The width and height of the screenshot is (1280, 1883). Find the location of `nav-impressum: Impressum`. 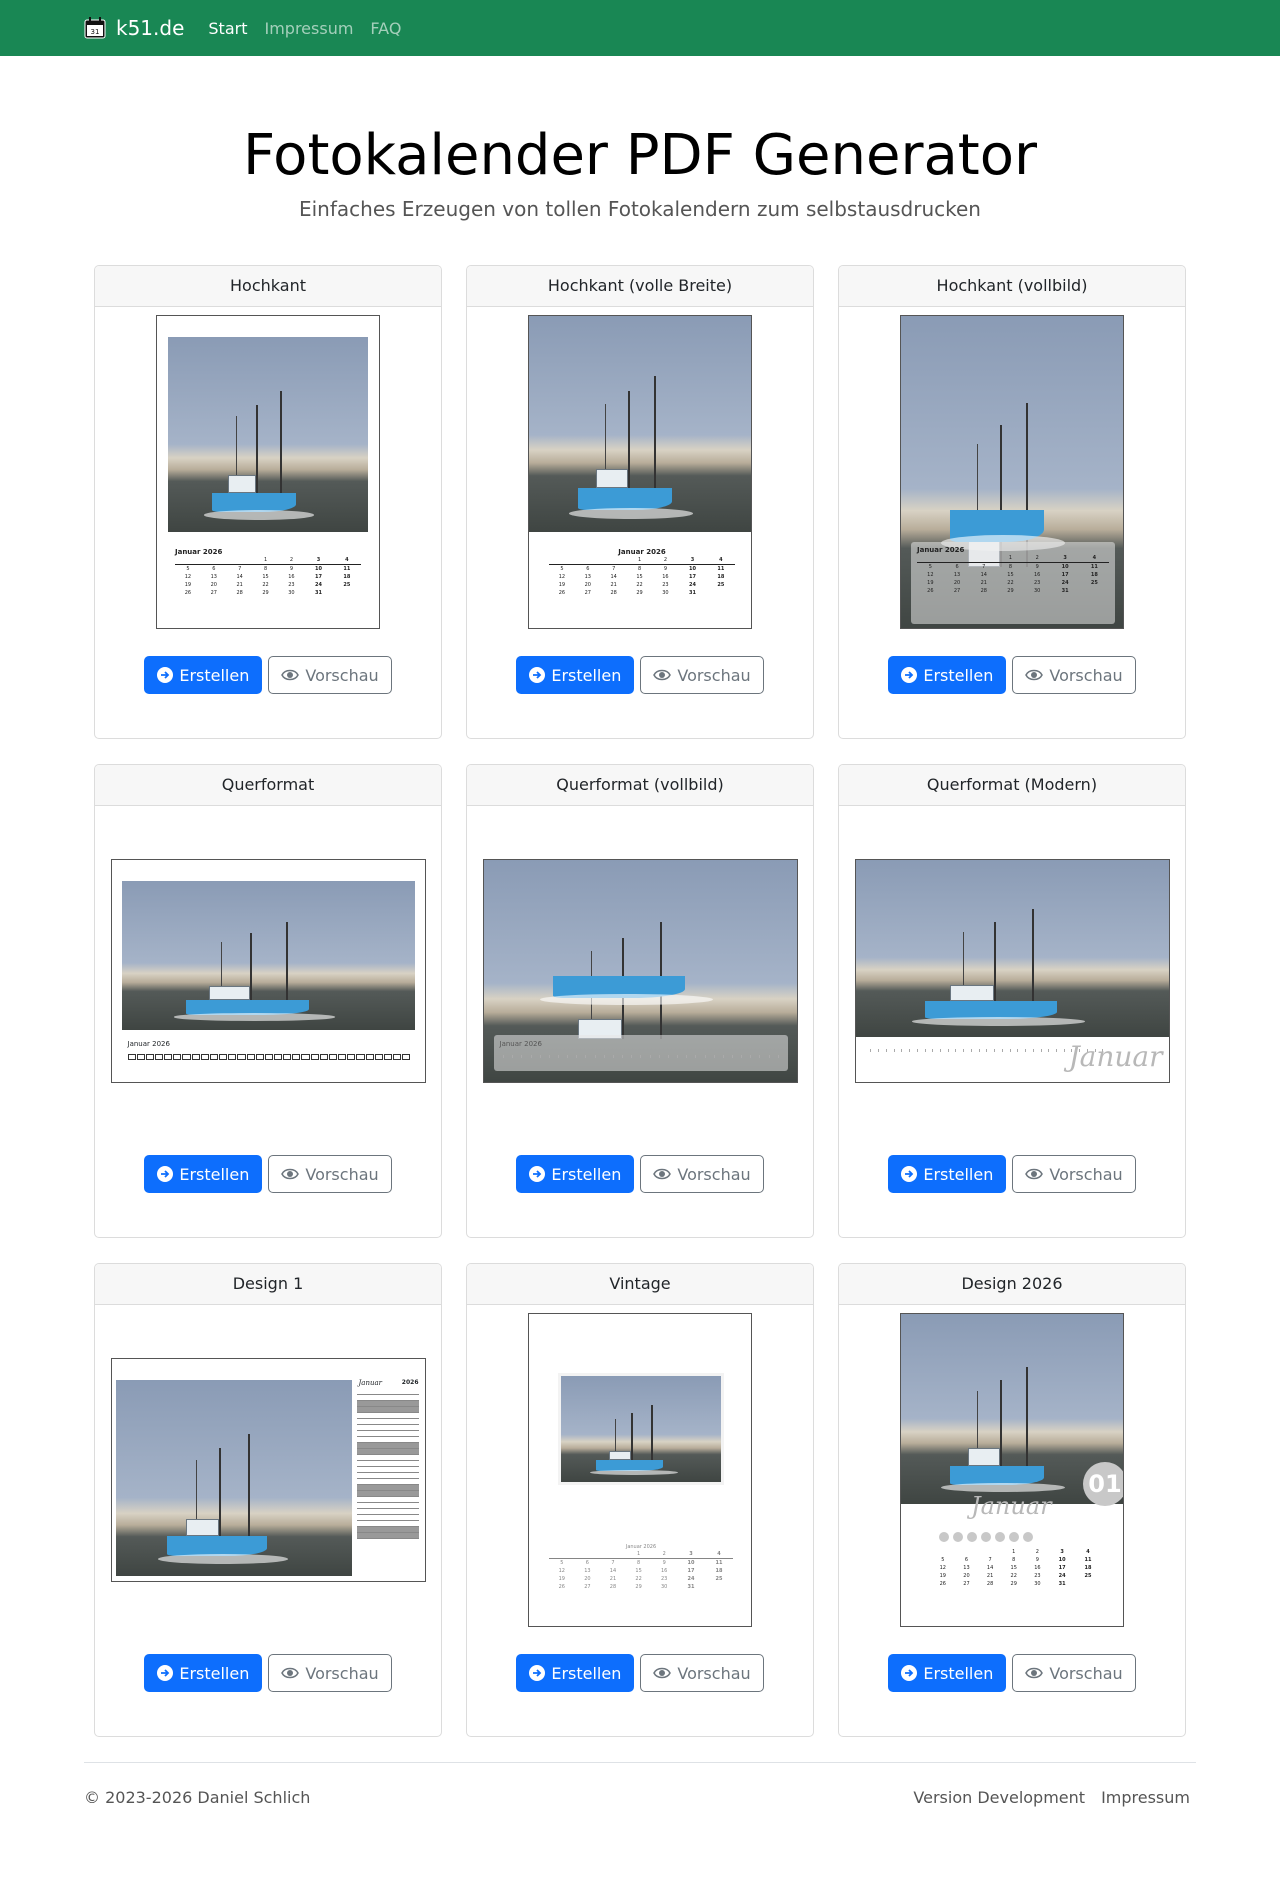

nav-impressum: Impressum is located at coordinates (308, 28).